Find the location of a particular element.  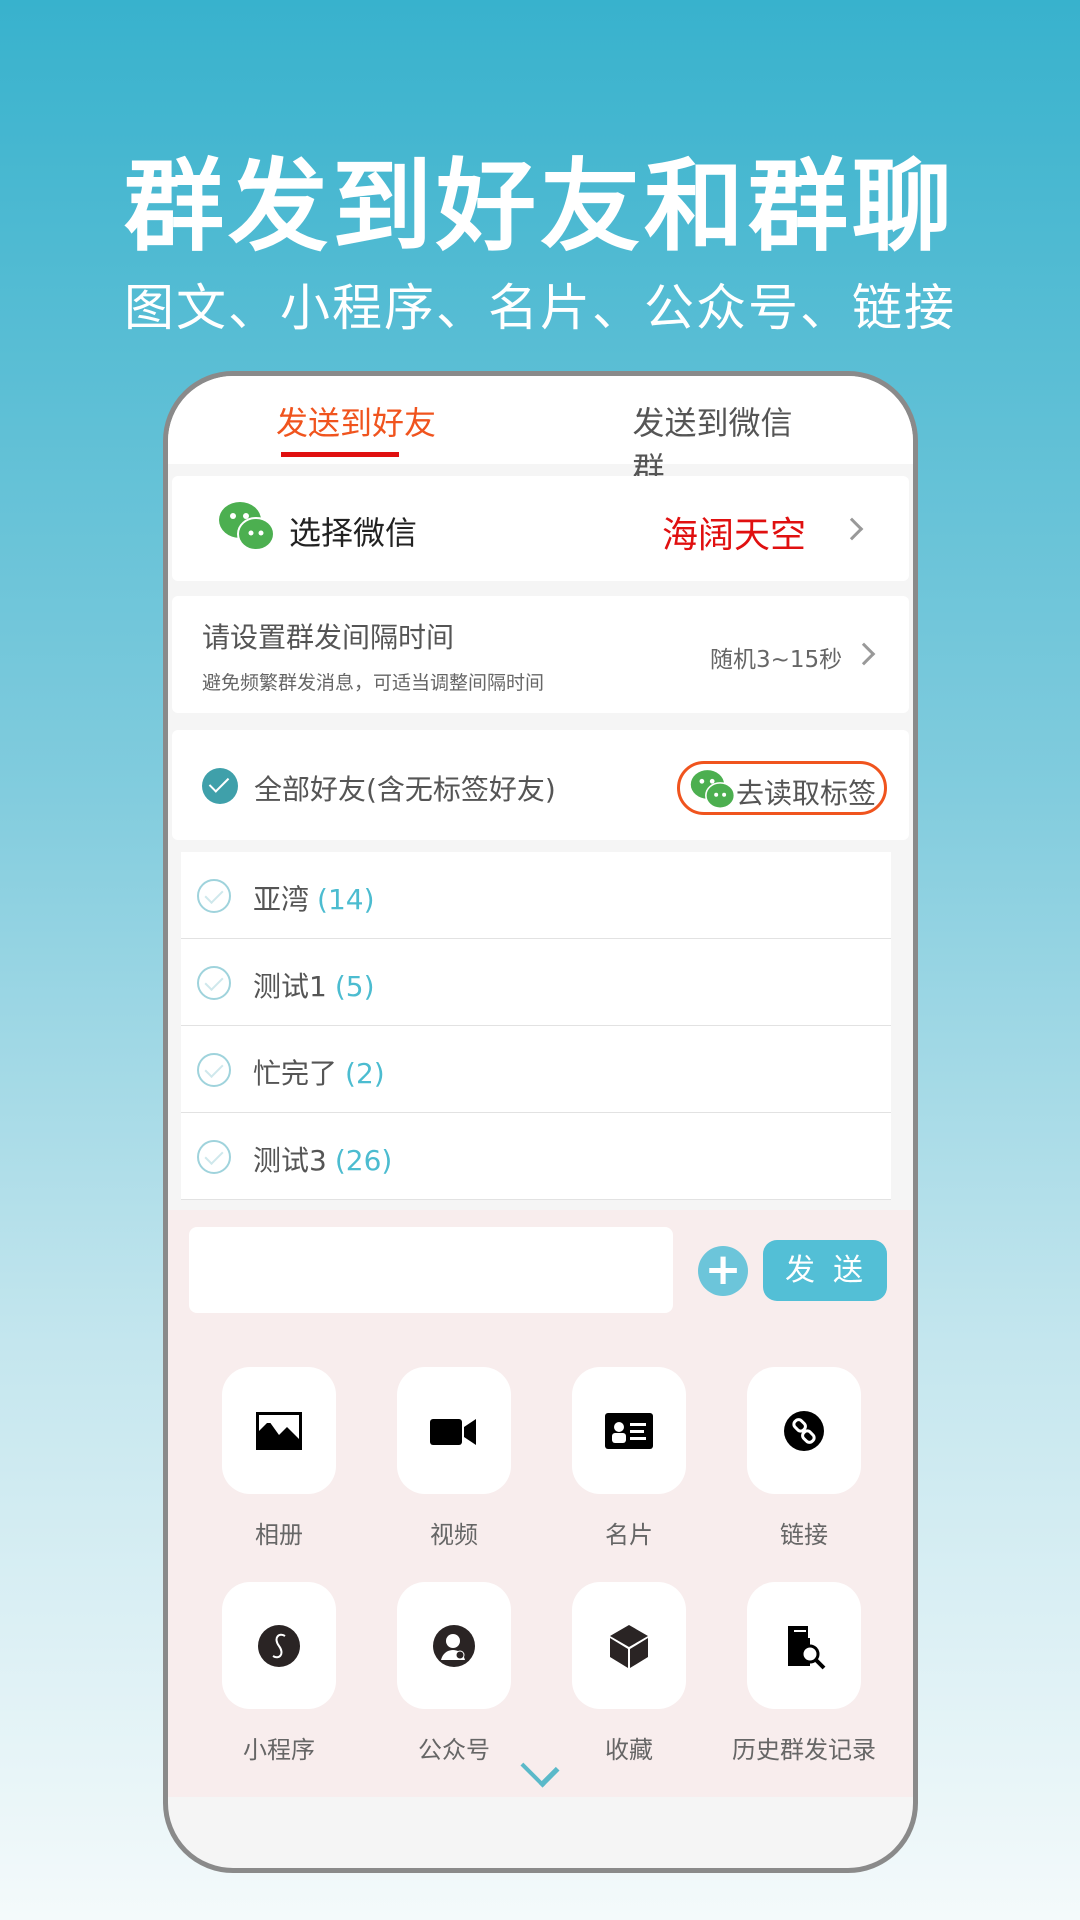

cube-icon is located at coordinates (629, 1646).